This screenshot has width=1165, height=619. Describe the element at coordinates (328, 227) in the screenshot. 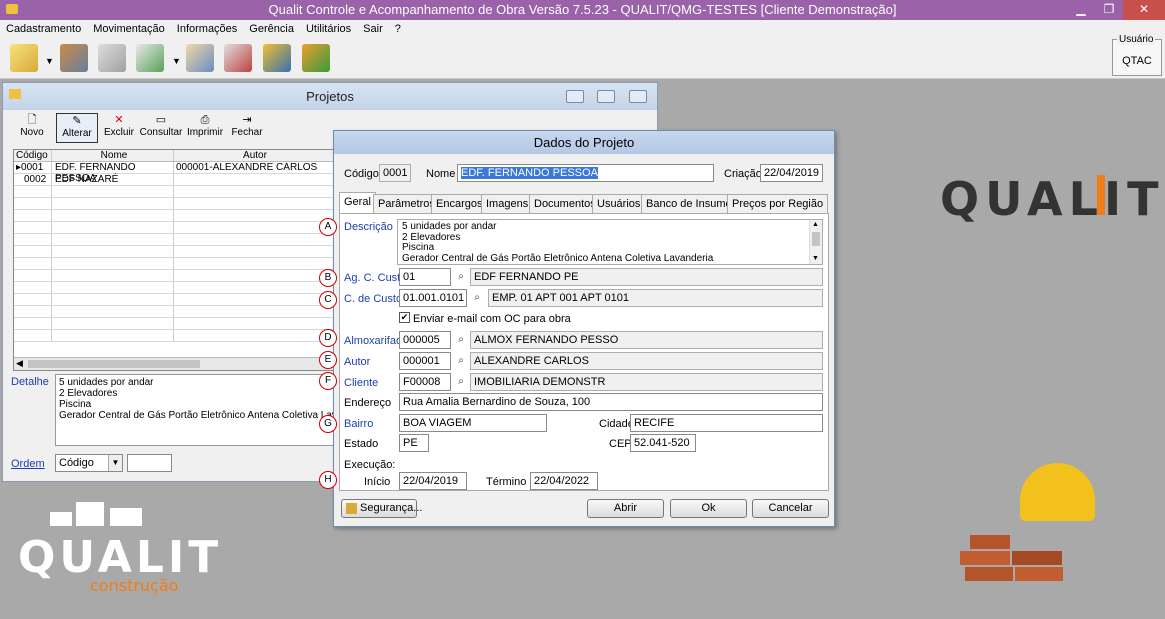

I see `marker-a: A` at that location.